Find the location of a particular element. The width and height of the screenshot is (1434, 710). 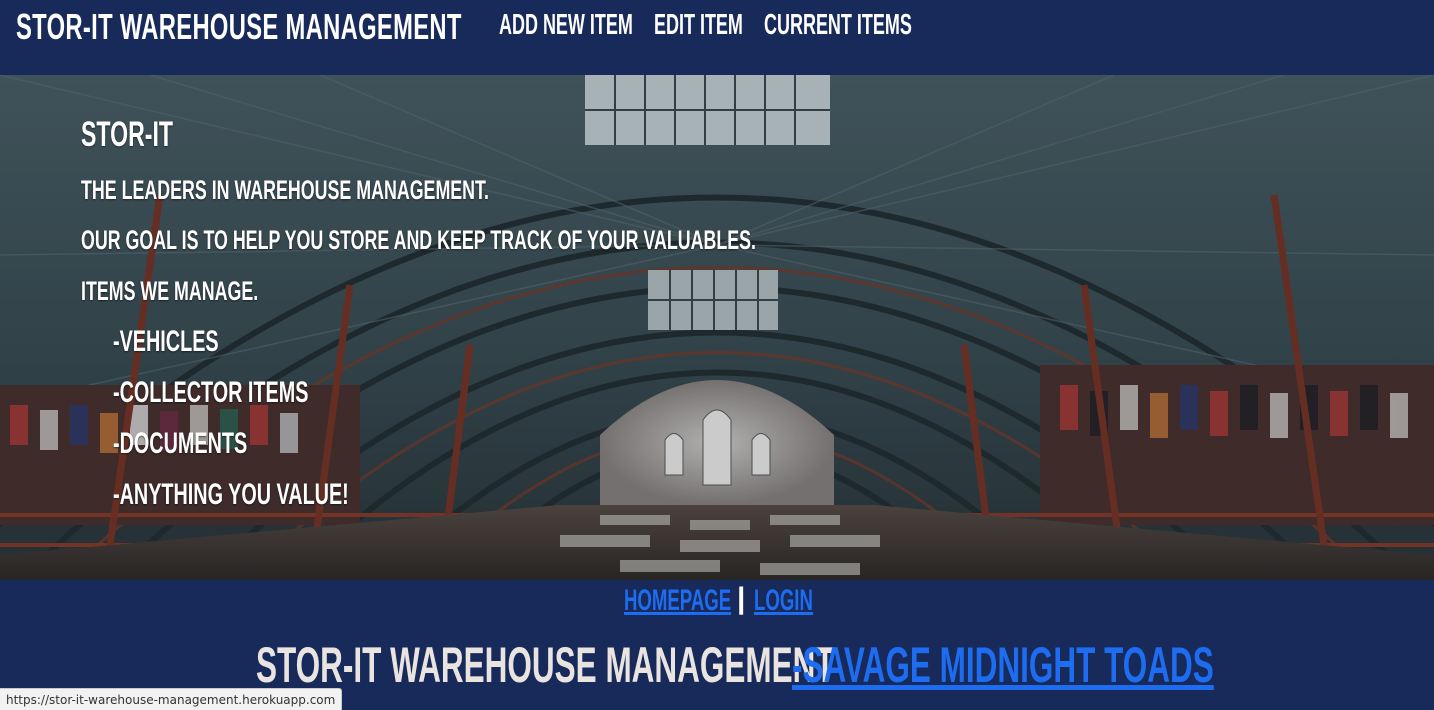

list-item: -Anything you value! is located at coordinates (231, 494).